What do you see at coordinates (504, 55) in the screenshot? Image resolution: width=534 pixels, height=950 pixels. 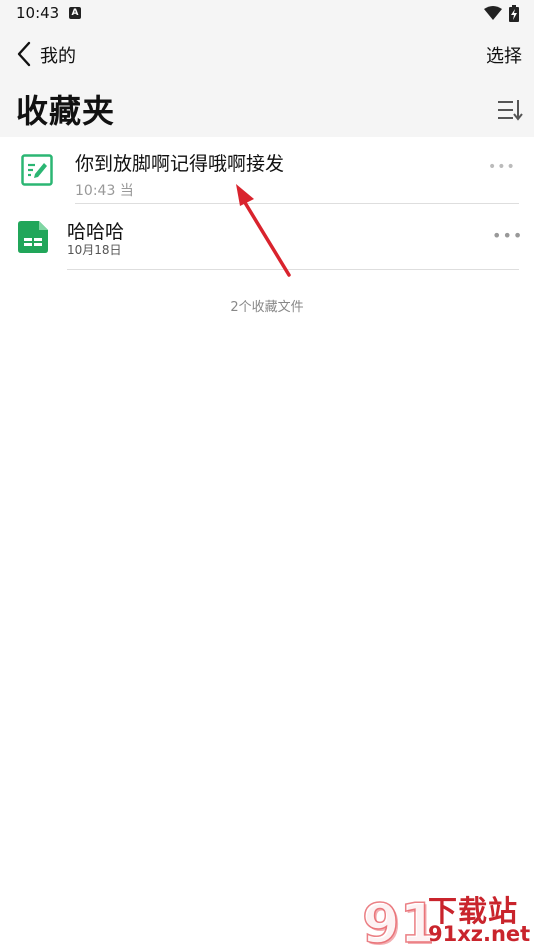 I see `select-button: 选择` at bounding box center [504, 55].